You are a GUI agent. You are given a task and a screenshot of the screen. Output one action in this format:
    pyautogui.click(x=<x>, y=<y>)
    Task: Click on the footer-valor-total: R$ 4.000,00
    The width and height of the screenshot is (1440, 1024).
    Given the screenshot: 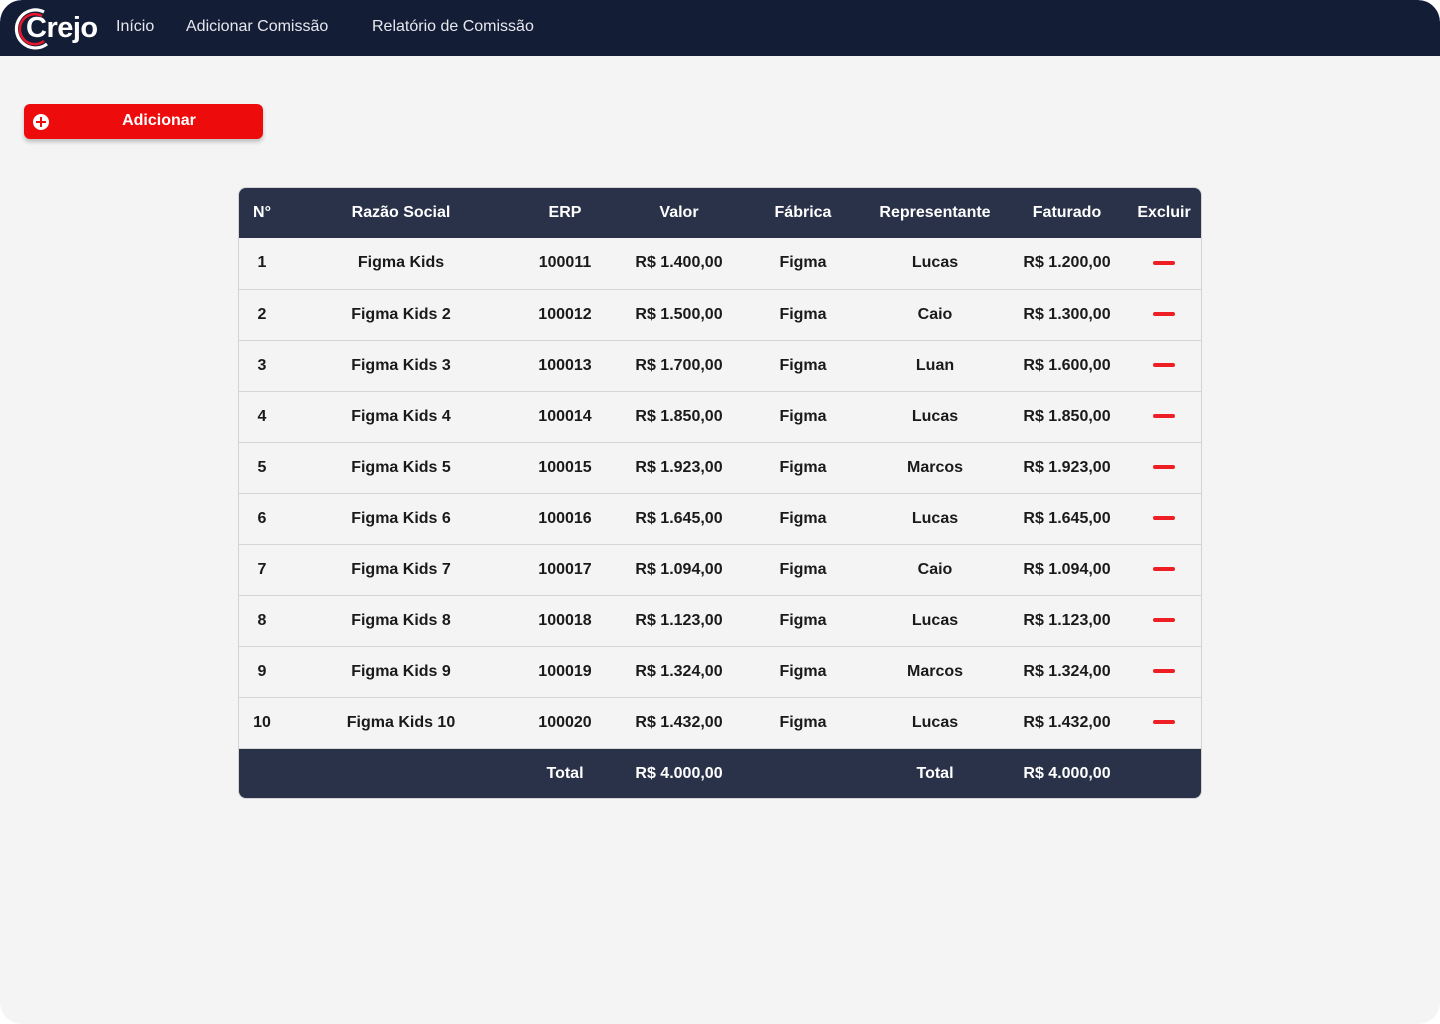 What is the action you would take?
    pyautogui.click(x=679, y=773)
    